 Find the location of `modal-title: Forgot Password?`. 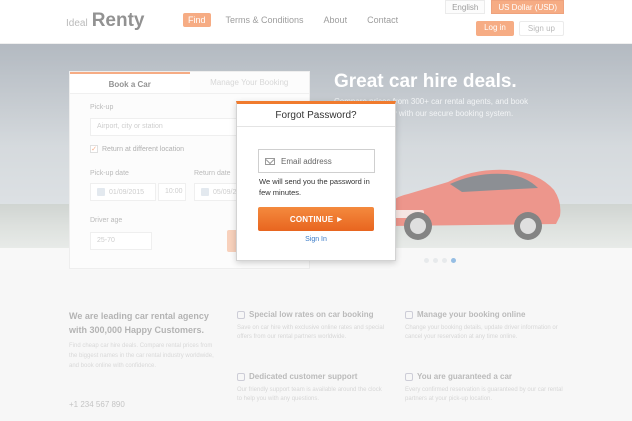

modal-title: Forgot Password? is located at coordinates (316, 115).